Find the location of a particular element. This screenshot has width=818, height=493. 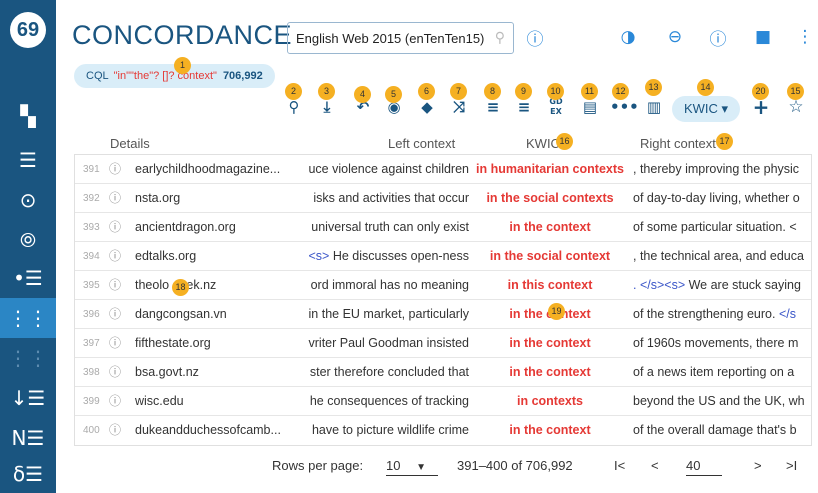

contrast-icon: ◑ is located at coordinates (628, 37).